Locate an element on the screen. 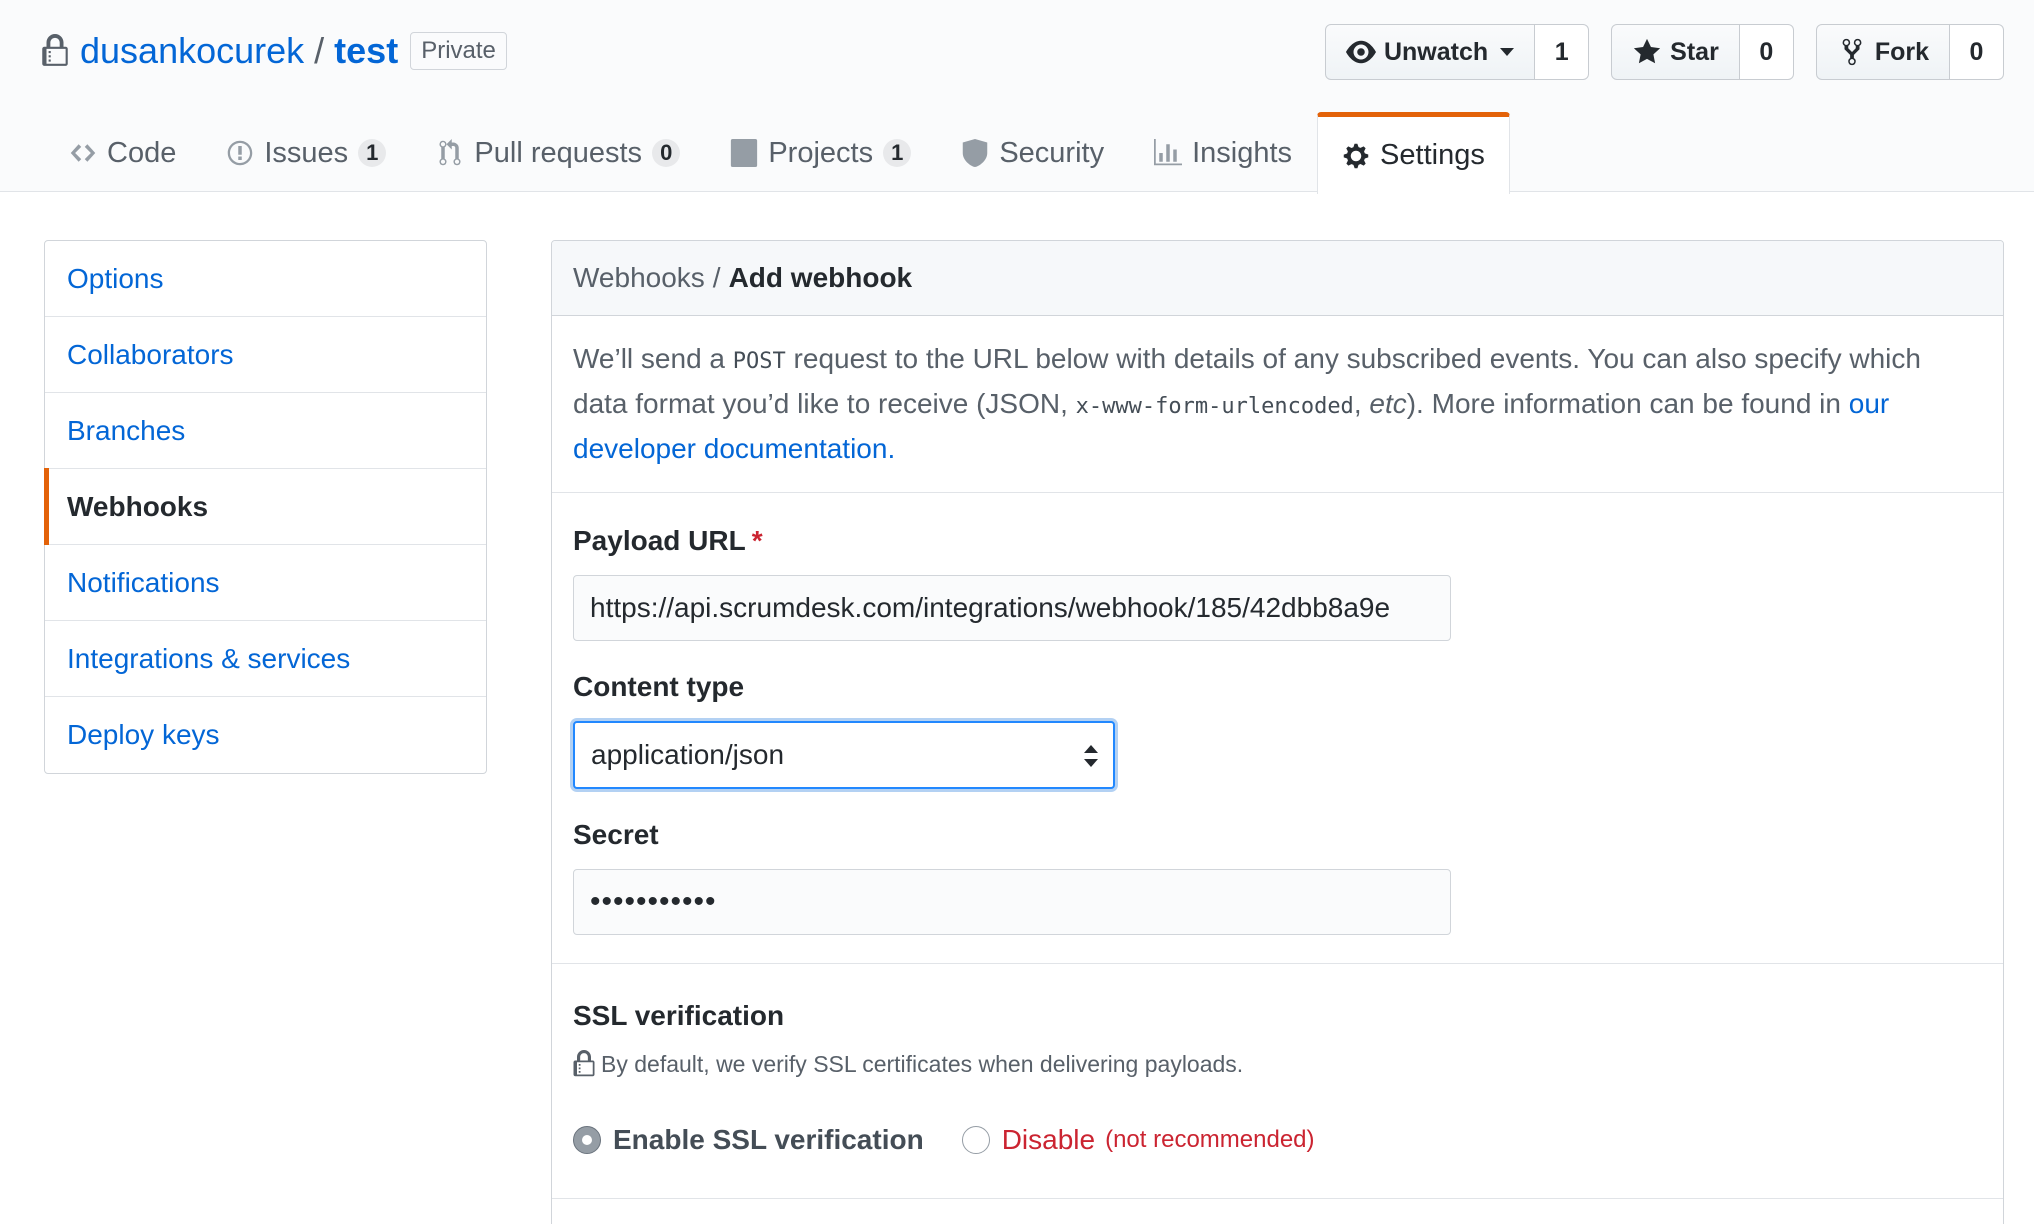  secret-input: ••••••••••• is located at coordinates (1012, 902).